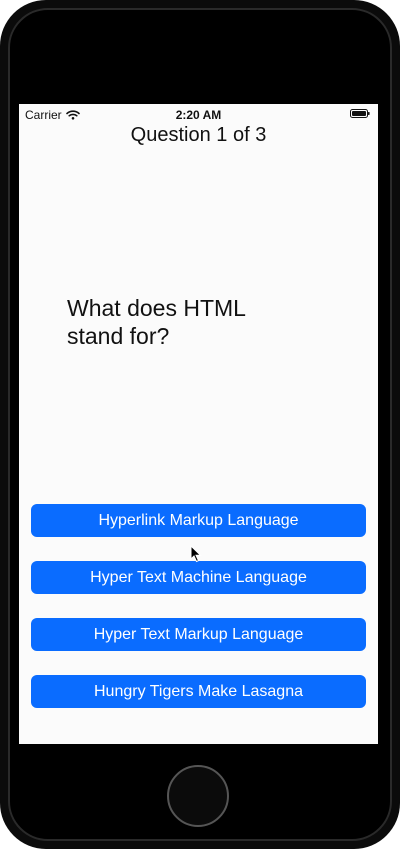  Describe the element at coordinates (360, 113) in the screenshot. I see `battery-icon` at that location.